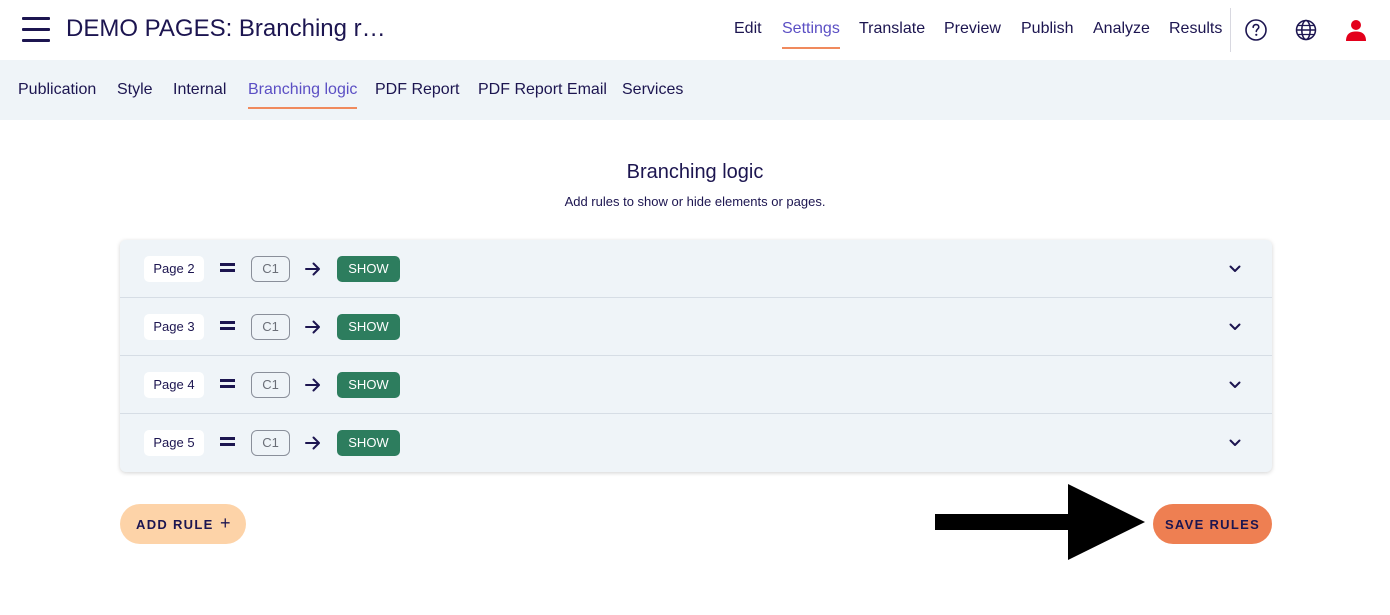 This screenshot has height=615, width=1390. I want to click on rule-target-chip: Page 2, so click(174, 269).